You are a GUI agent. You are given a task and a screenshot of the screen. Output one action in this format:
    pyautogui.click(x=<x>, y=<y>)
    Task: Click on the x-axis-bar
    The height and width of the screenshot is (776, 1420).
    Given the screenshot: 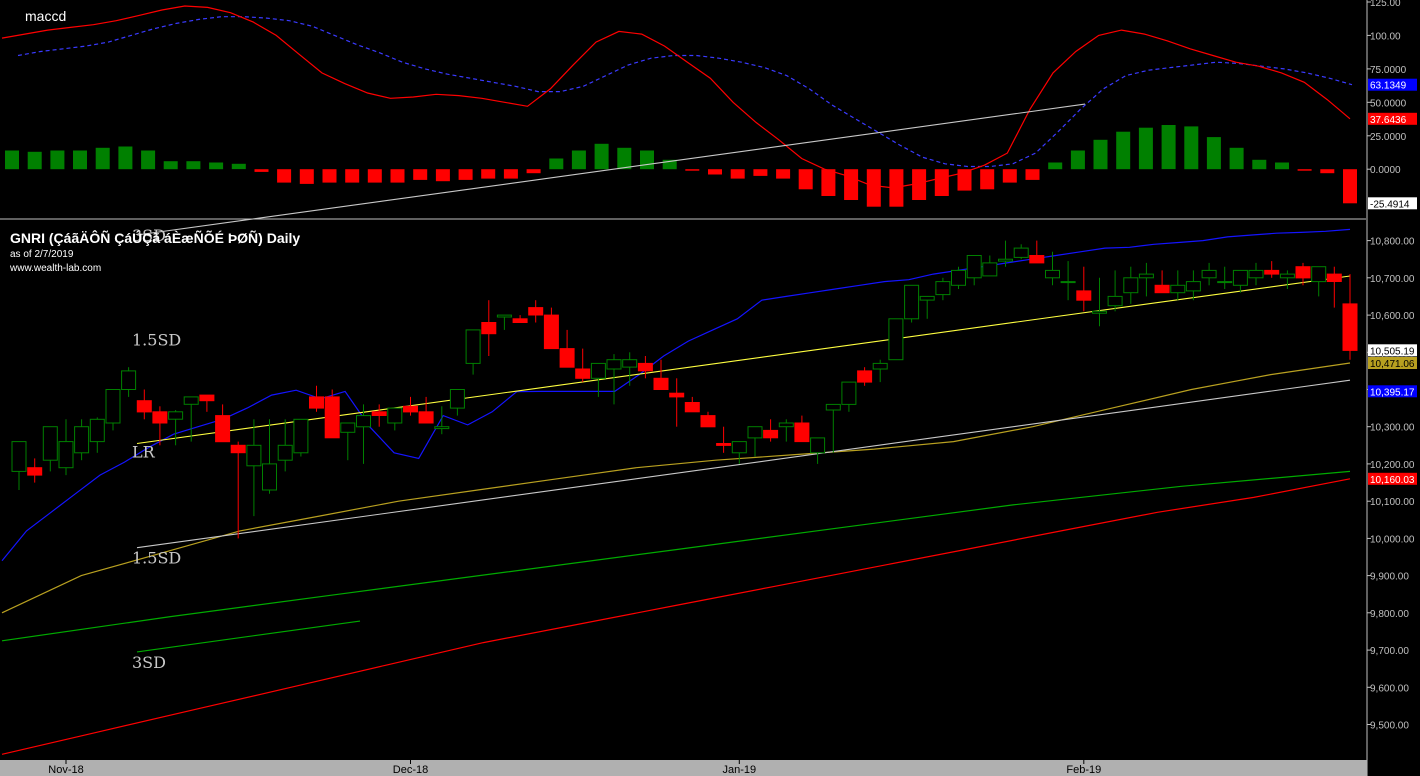 What is the action you would take?
    pyautogui.click(x=683, y=768)
    